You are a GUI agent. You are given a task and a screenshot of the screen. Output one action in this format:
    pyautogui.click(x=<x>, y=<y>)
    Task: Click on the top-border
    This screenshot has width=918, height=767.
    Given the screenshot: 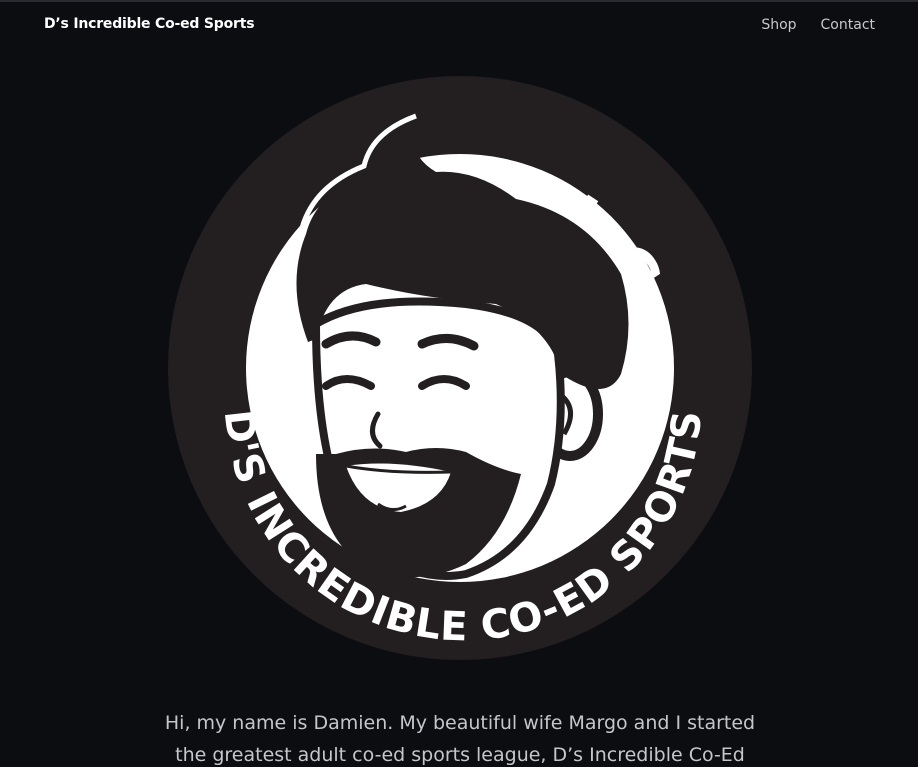 What is the action you would take?
    pyautogui.click(x=459, y=1)
    